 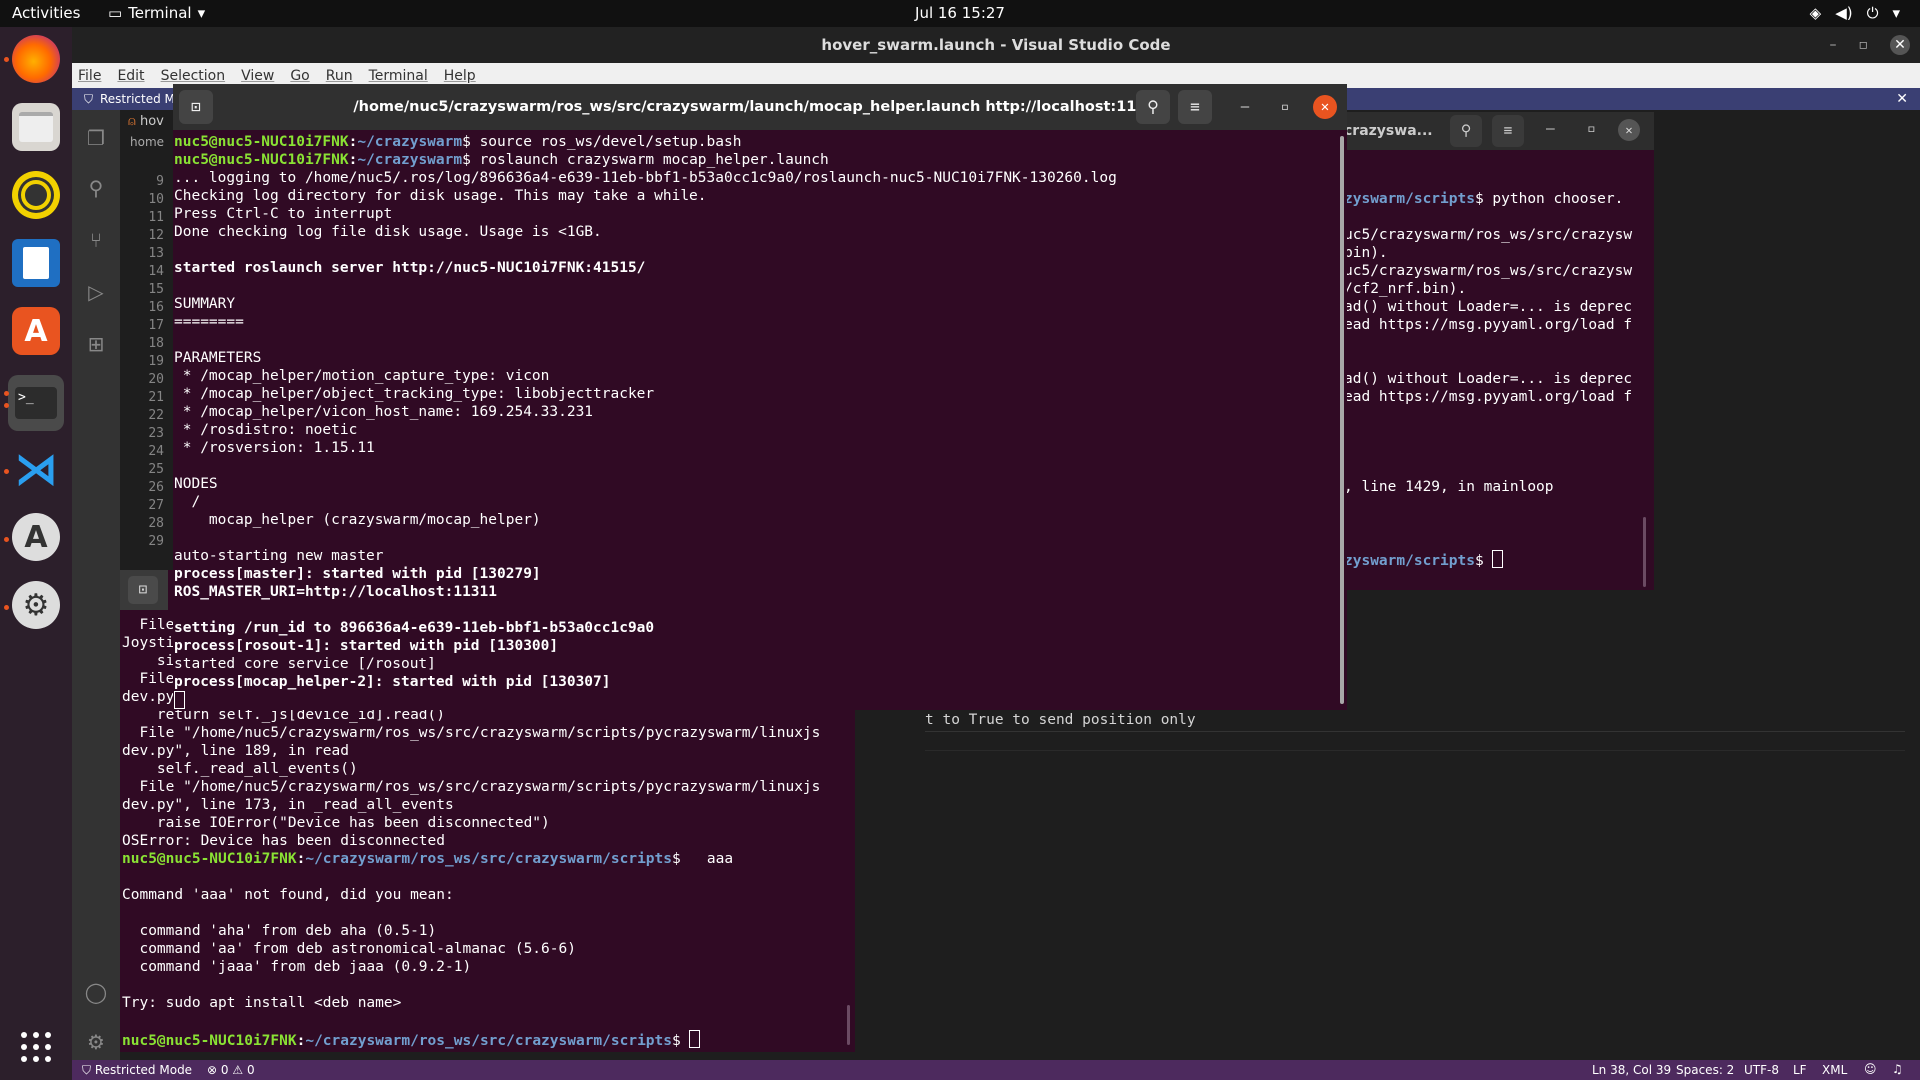 I want to click on vscode-icon: ⋊, so click(x=36, y=469).